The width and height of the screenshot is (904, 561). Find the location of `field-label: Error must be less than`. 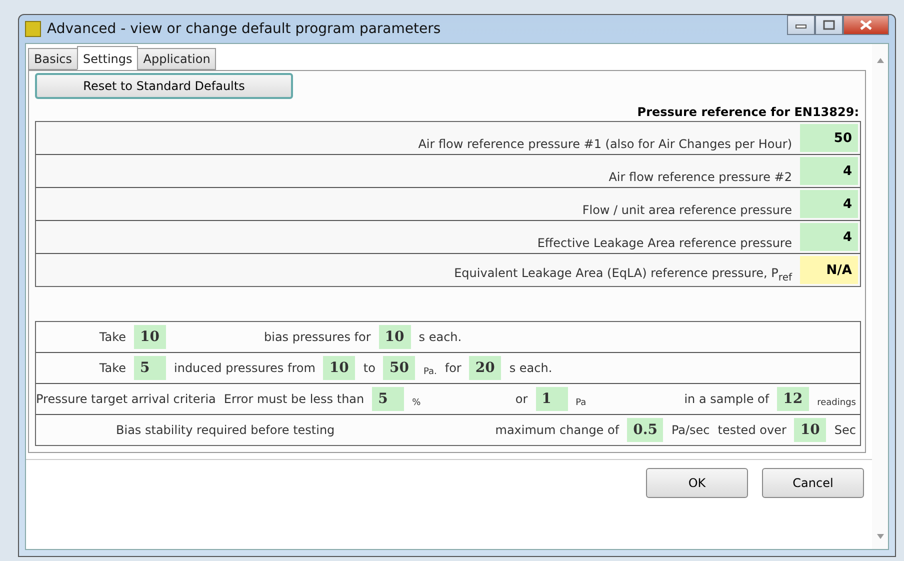

field-label: Error must be less than is located at coordinates (294, 399).